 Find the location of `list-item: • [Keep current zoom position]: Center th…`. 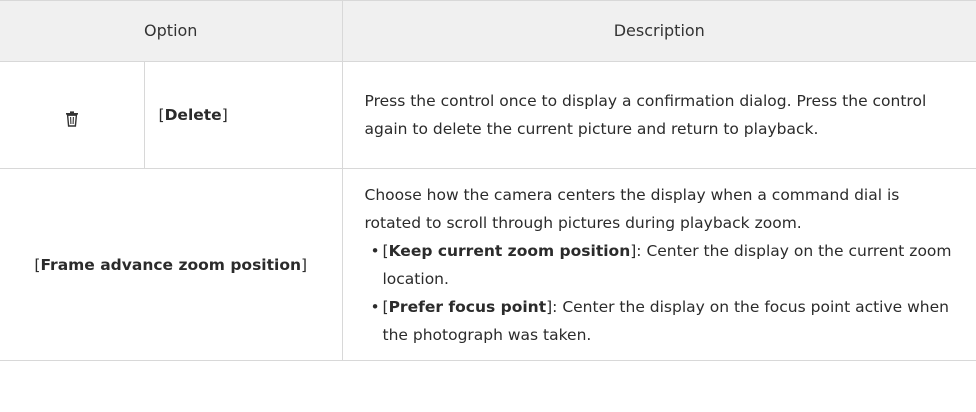

list-item: • [Keep current zoom position]: Center th… is located at coordinates (664, 265).